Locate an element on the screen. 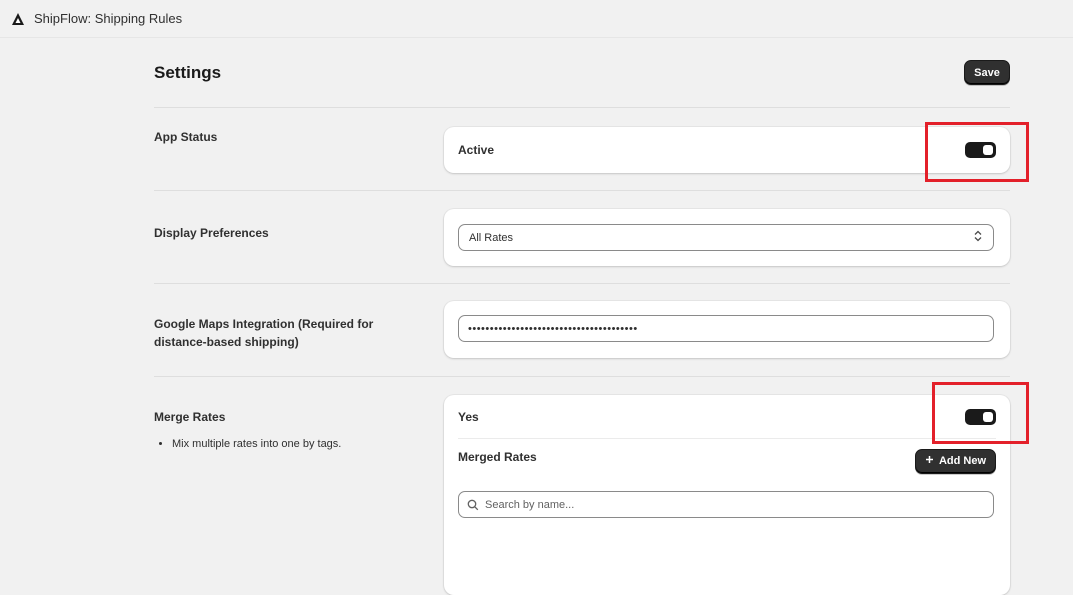 This screenshot has width=1073, height=595. display-prefs-label: Display Preferences is located at coordinates (211, 233).